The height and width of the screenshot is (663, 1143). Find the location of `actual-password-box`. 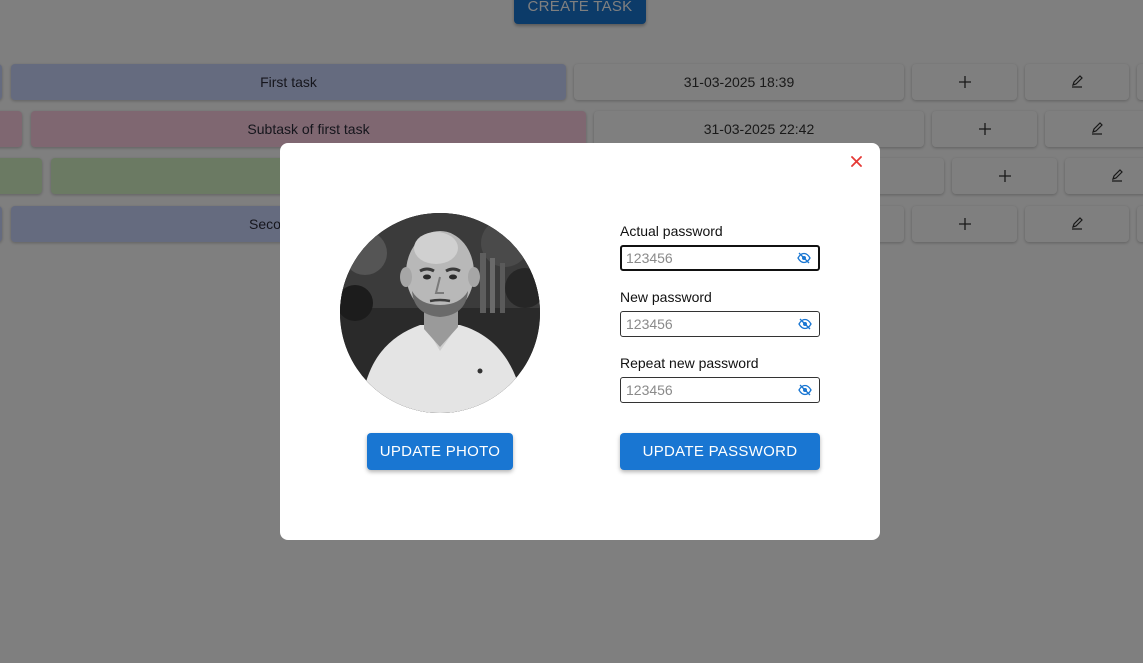

actual-password-box is located at coordinates (720, 258).